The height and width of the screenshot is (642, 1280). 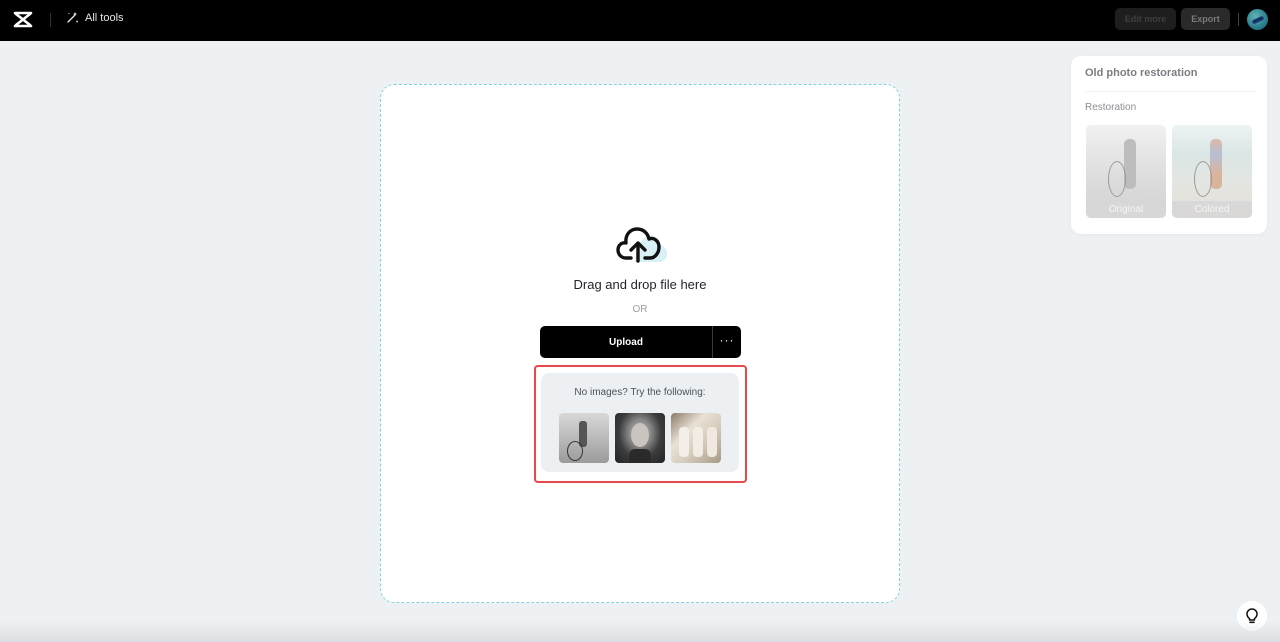 What do you see at coordinates (640, 392) in the screenshot?
I see `samples-title: No images? Try the following:` at bounding box center [640, 392].